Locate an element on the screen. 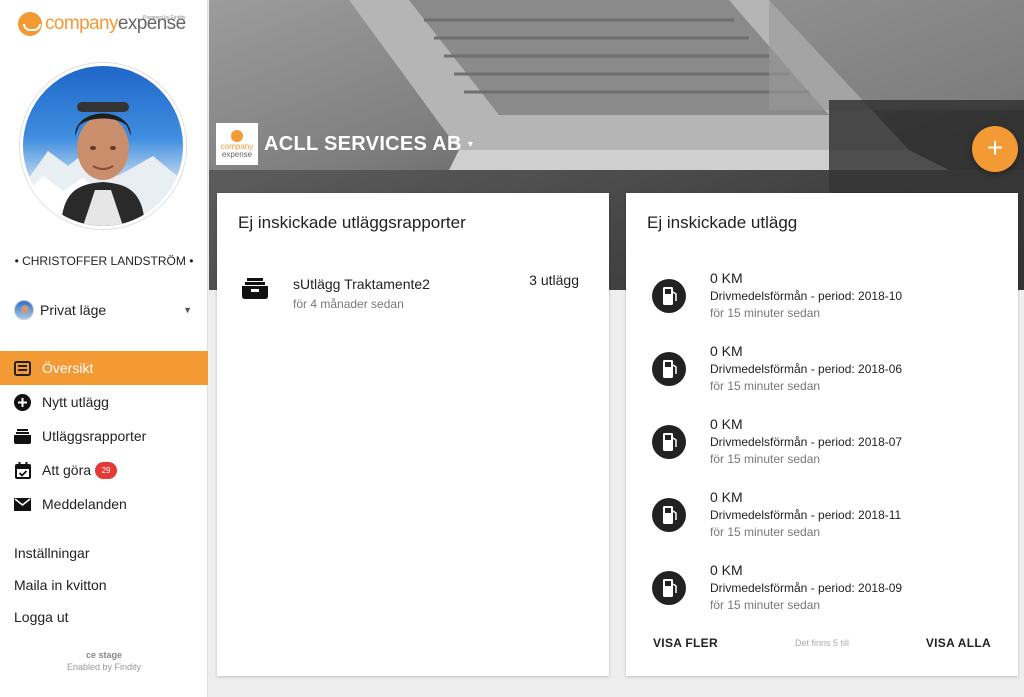 Image resolution: width=1024 pixels, height=697 pixels. chevron-down-icon: ▼ is located at coordinates (187, 310).